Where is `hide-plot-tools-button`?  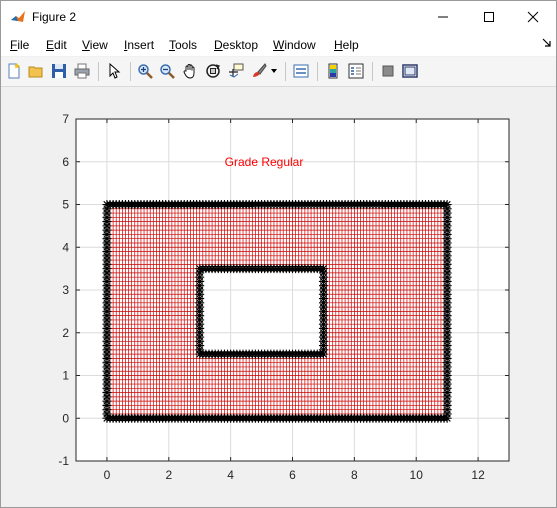 hide-plot-tools-button is located at coordinates (388, 71).